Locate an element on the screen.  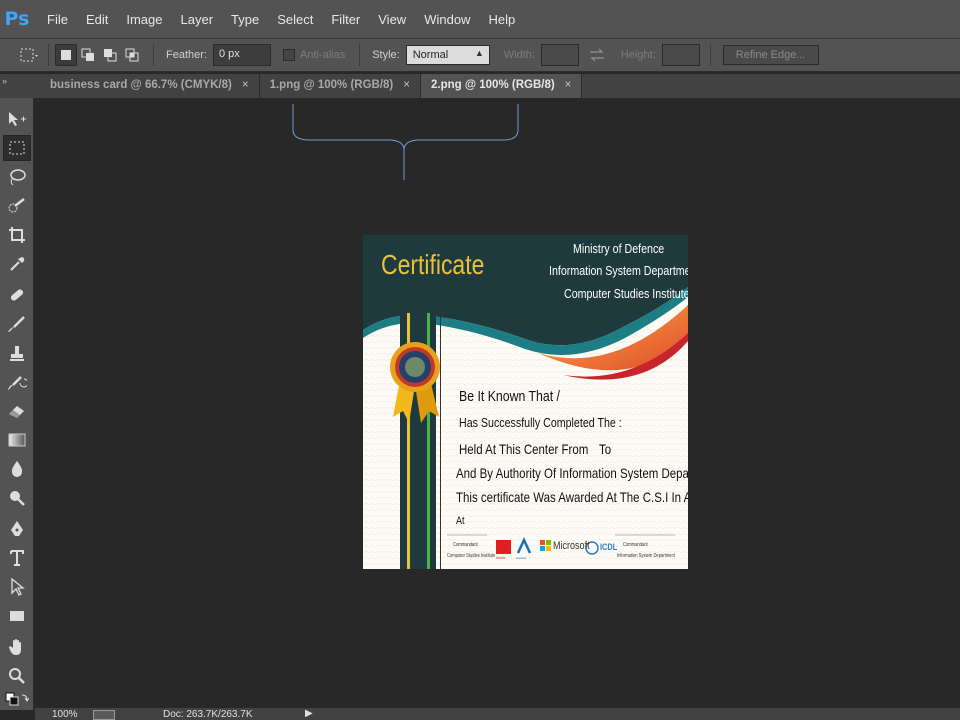
pen-tool-icon is located at coordinates (17, 529).